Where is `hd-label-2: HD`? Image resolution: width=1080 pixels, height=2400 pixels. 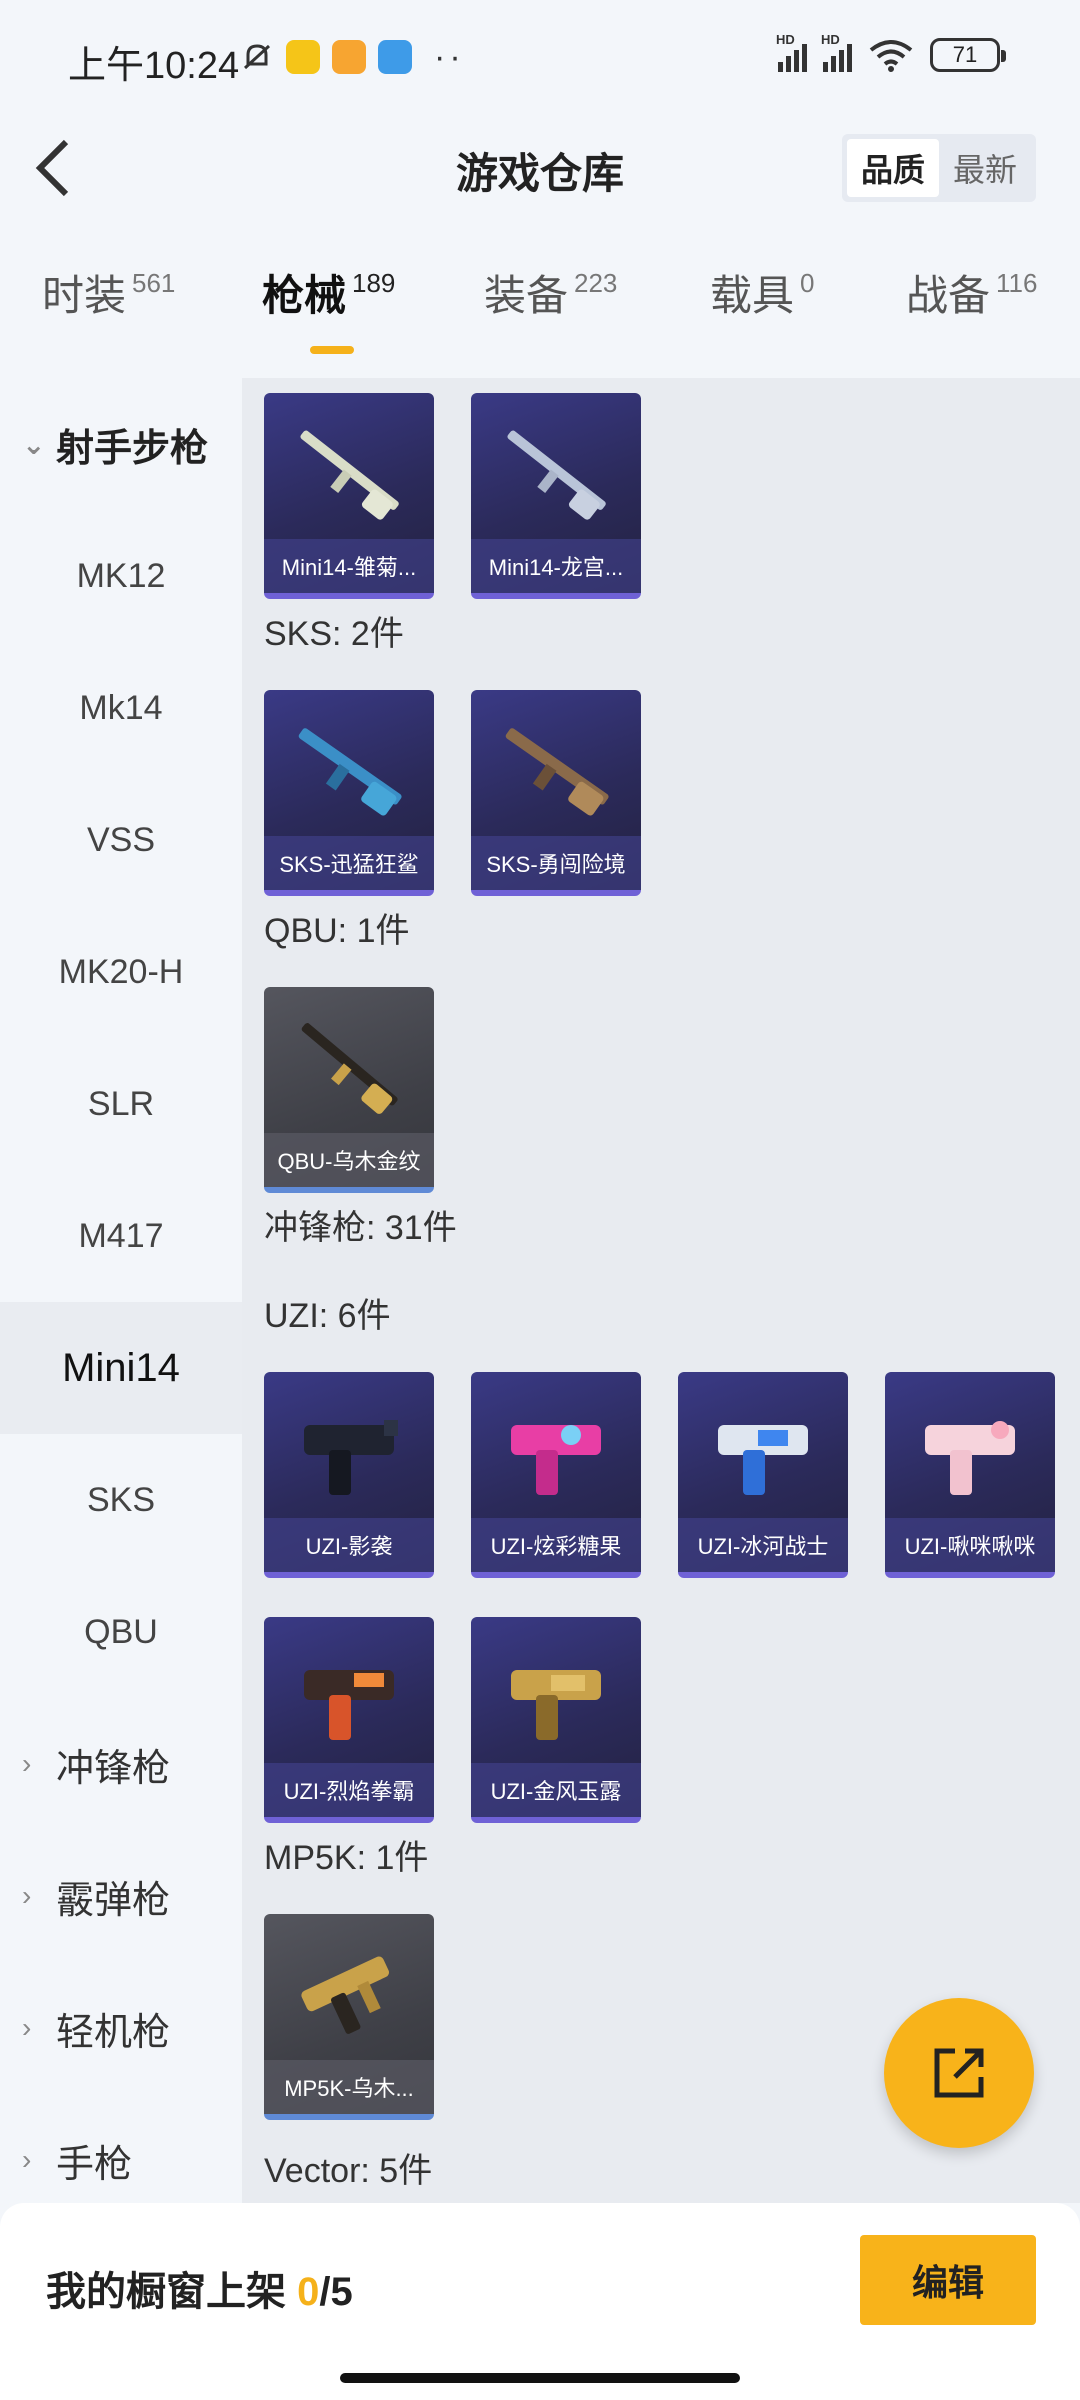
hd-label-2: HD is located at coordinates (830, 39).